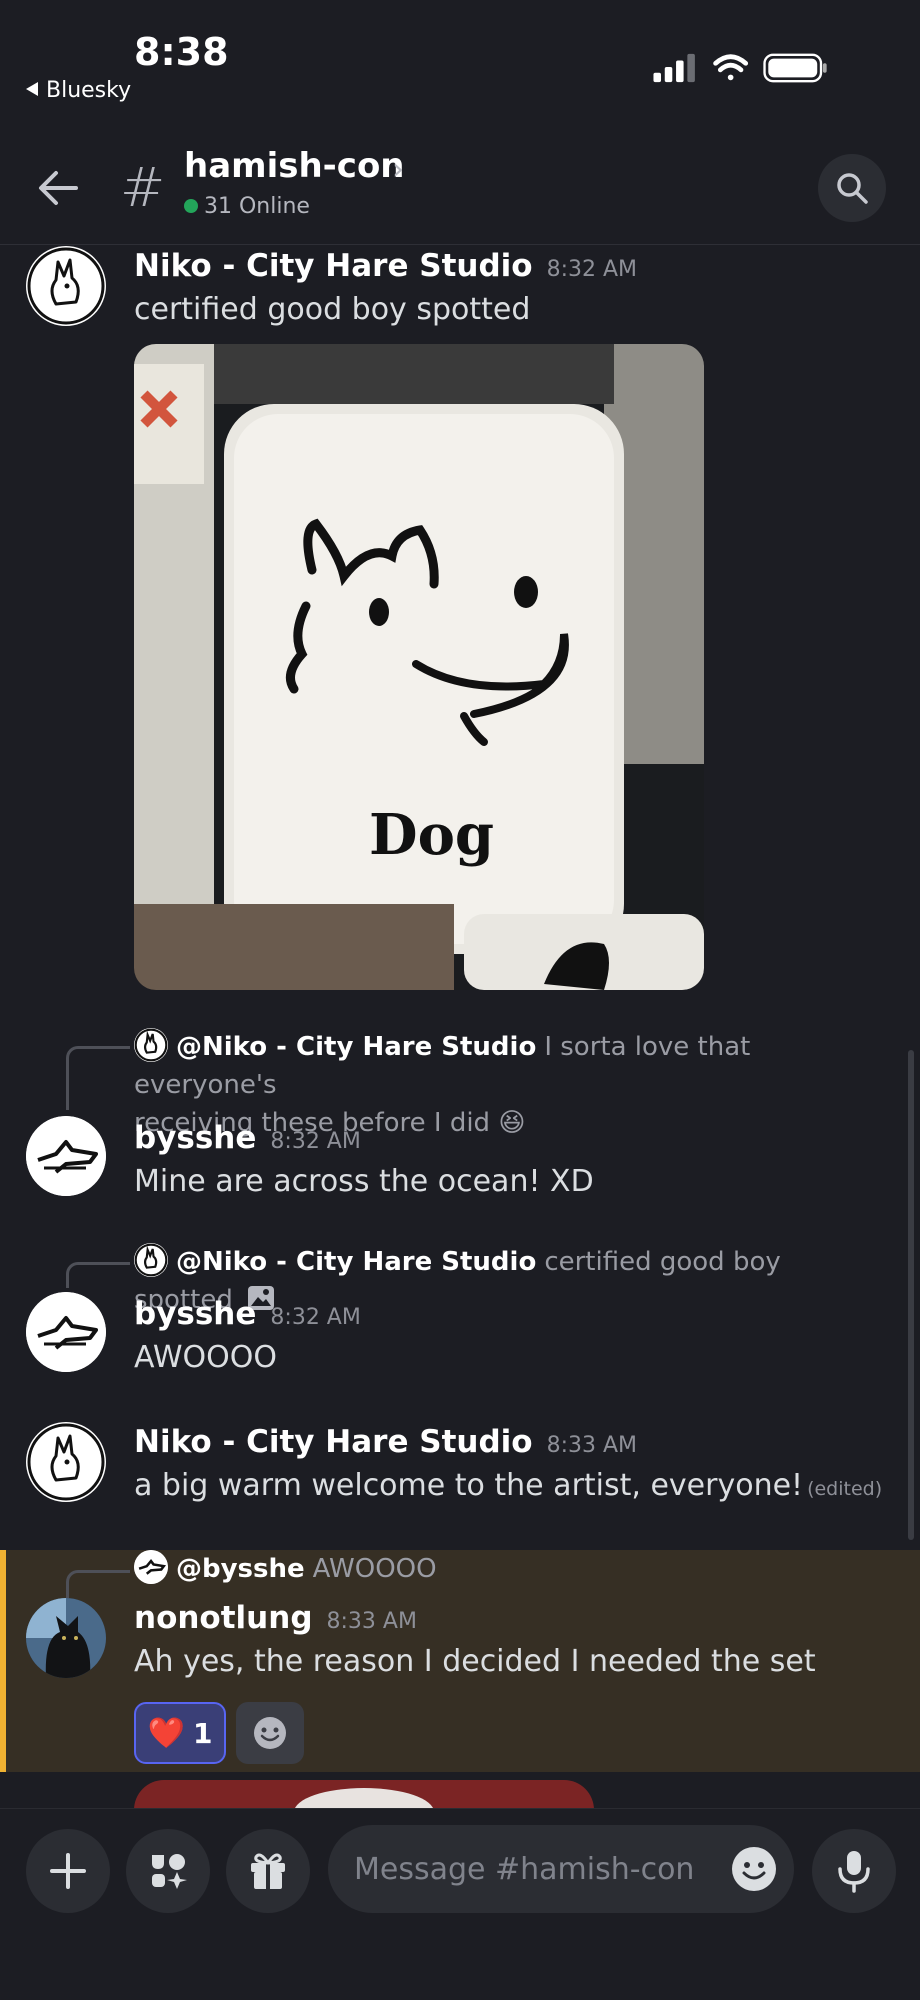 The image size is (920, 2000). What do you see at coordinates (795, 68) in the screenshot?
I see `battery-icon` at bounding box center [795, 68].